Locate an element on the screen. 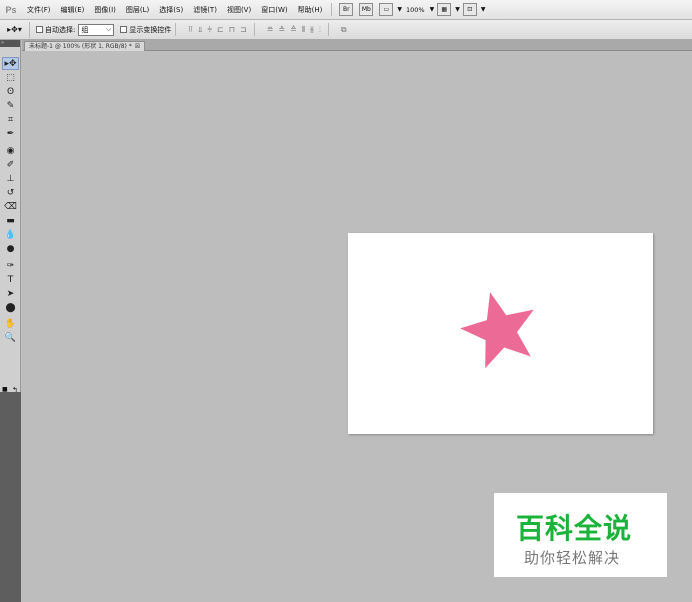 This screenshot has height=602, width=692. gradient-tool-icon: ▬ is located at coordinates (10, 220).